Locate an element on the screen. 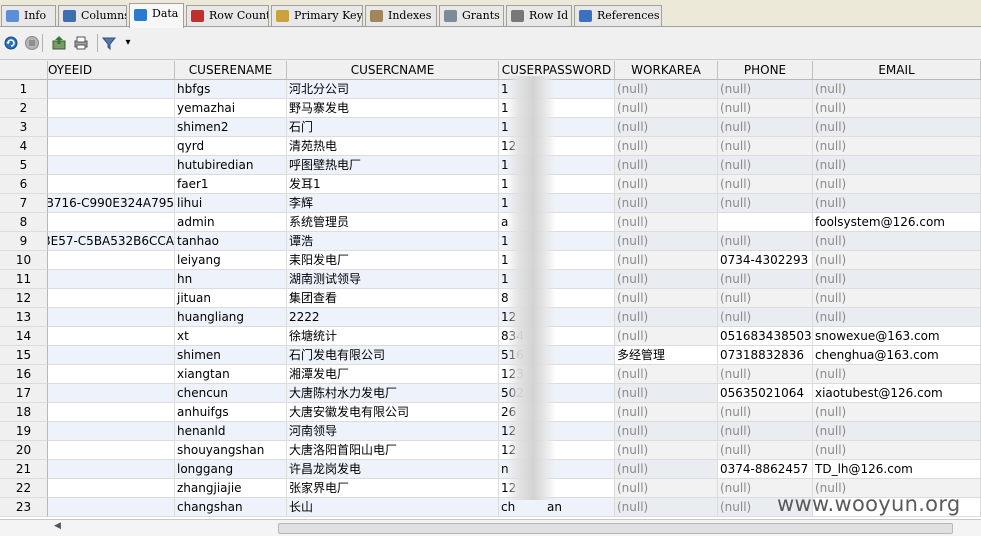 The image size is (981, 536). cell-cusercname: 2222 is located at coordinates (393, 317).